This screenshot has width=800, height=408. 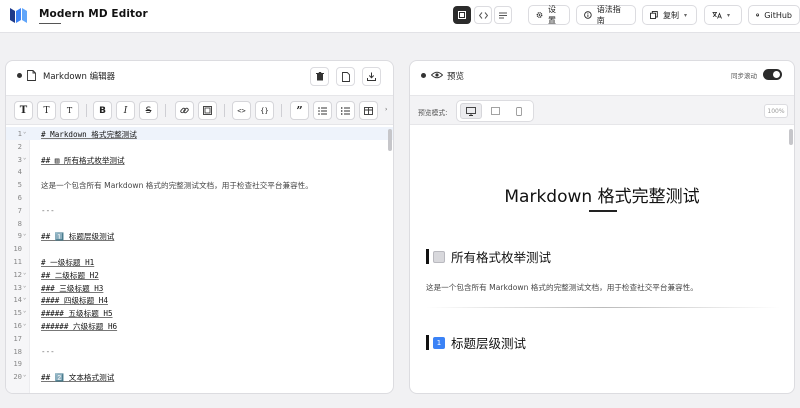 I want to click on code-line: 10, so click(x=199, y=248).